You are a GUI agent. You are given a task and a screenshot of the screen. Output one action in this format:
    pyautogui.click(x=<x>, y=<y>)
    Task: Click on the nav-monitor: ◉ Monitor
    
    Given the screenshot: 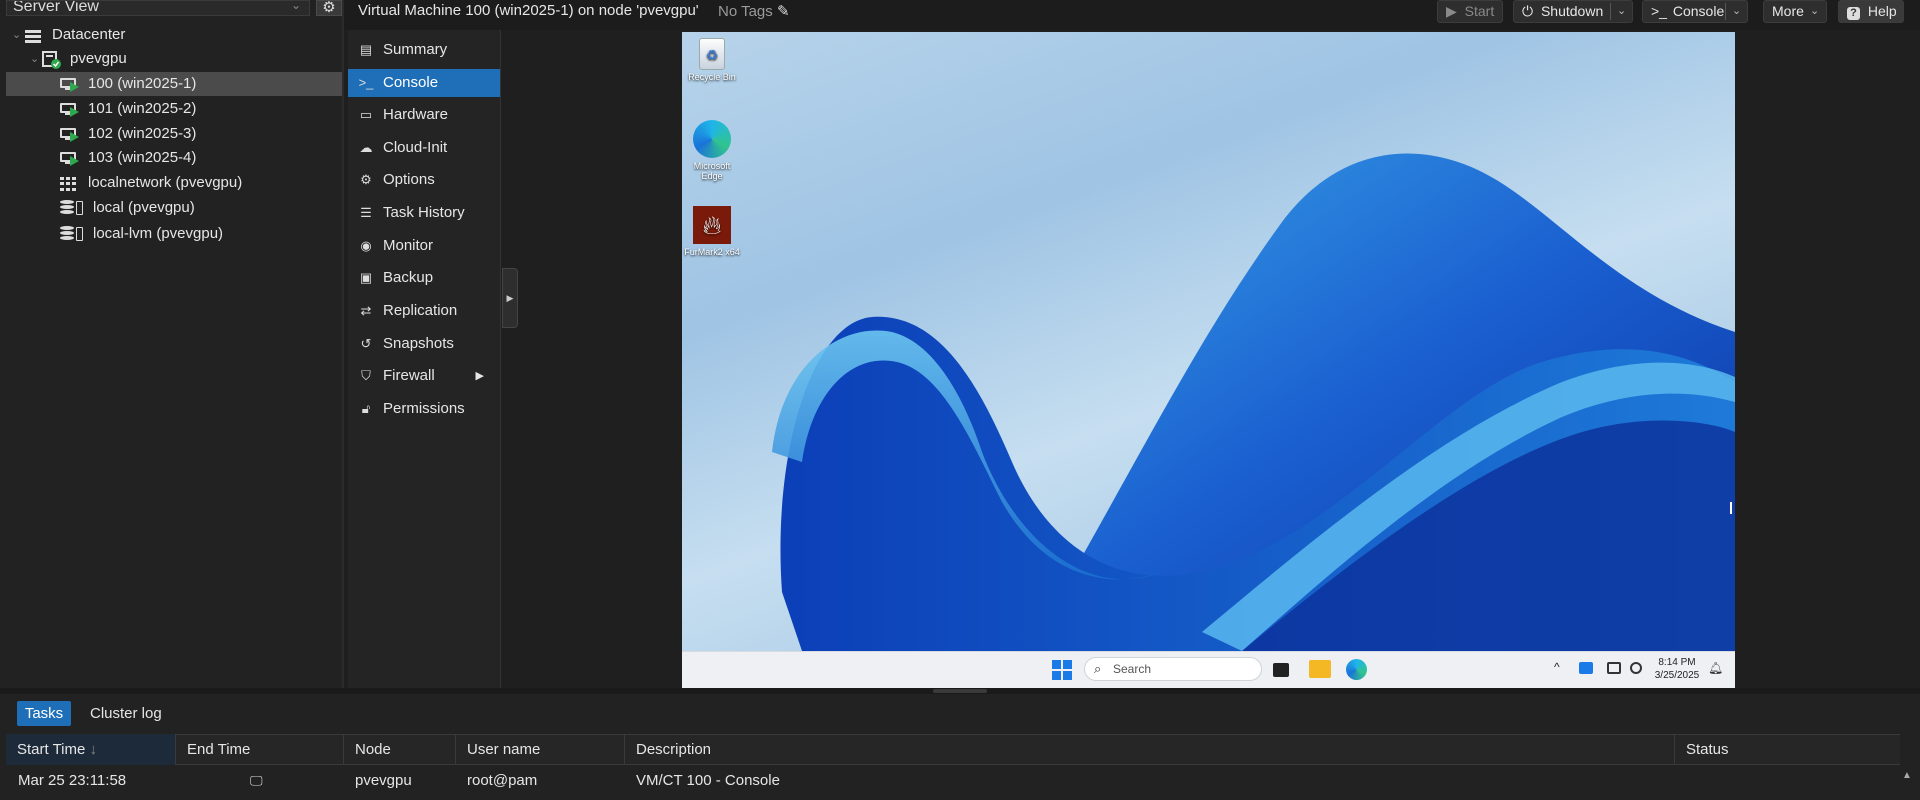 What is the action you would take?
    pyautogui.click(x=424, y=246)
    